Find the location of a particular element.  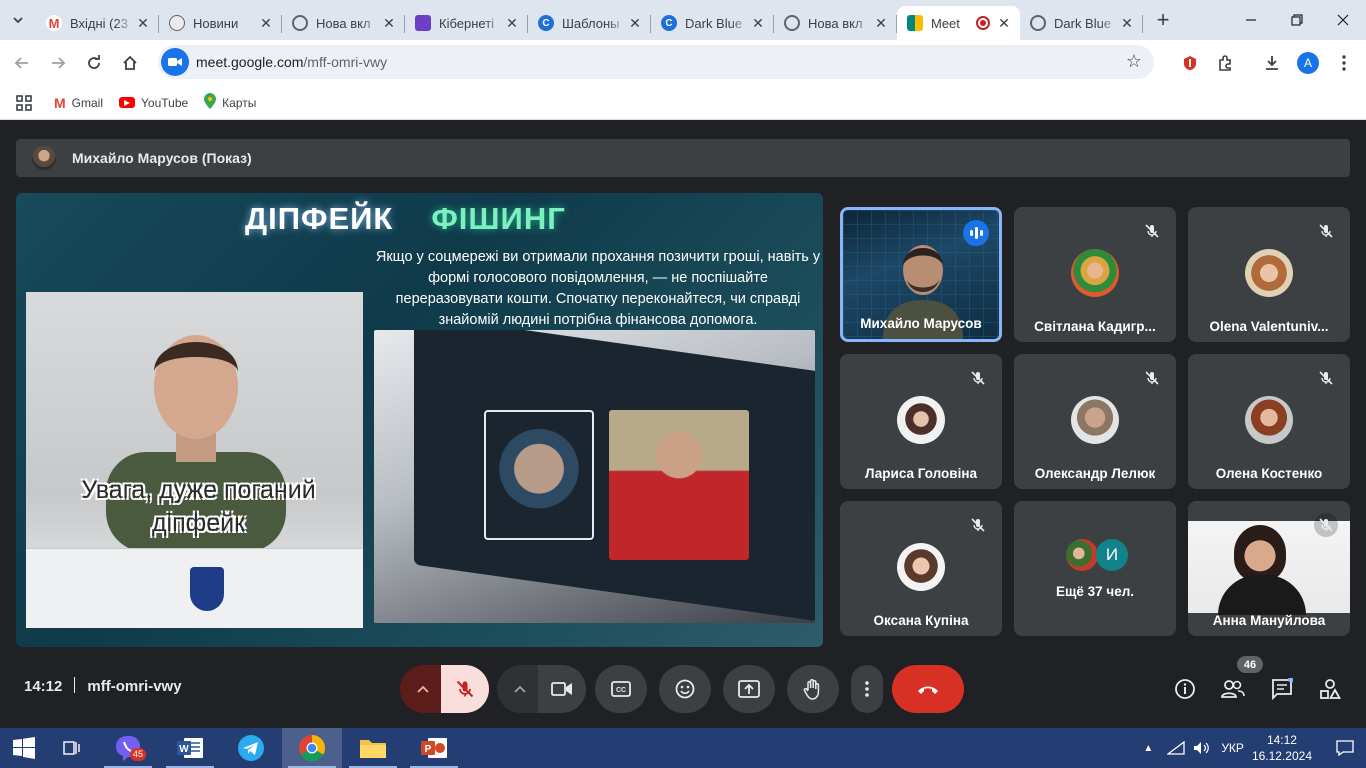

tab-new-2: Нова вкл ✕ is located at coordinates (835, 23).